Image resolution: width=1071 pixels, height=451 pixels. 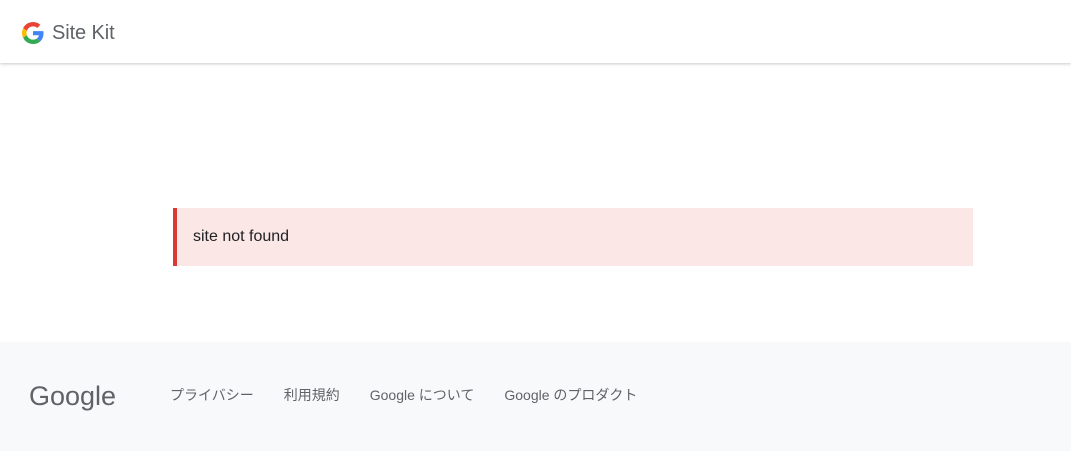 I want to click on brand-name: Site Kit, so click(x=83, y=32).